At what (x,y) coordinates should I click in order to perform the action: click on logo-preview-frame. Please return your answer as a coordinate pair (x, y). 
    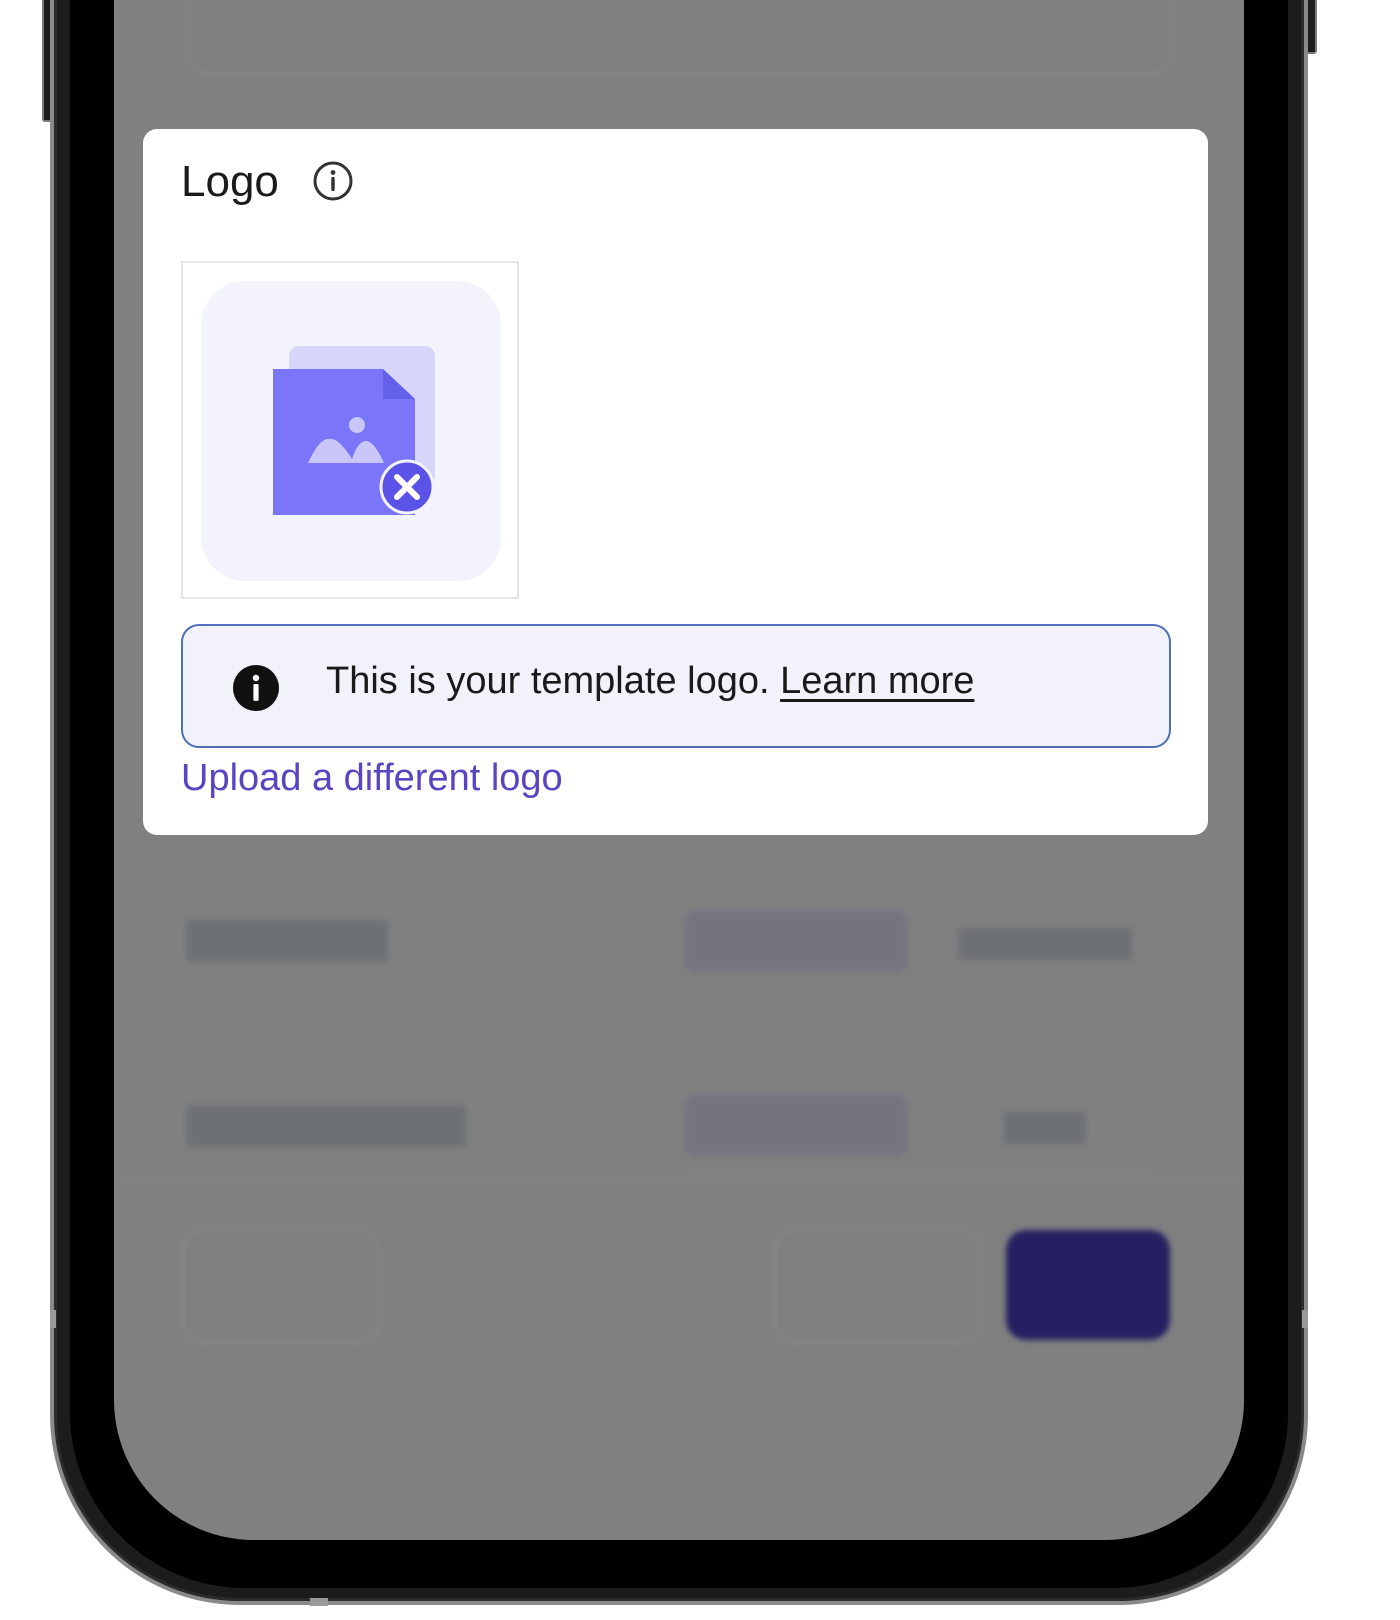
    Looking at the image, I should click on (350, 430).